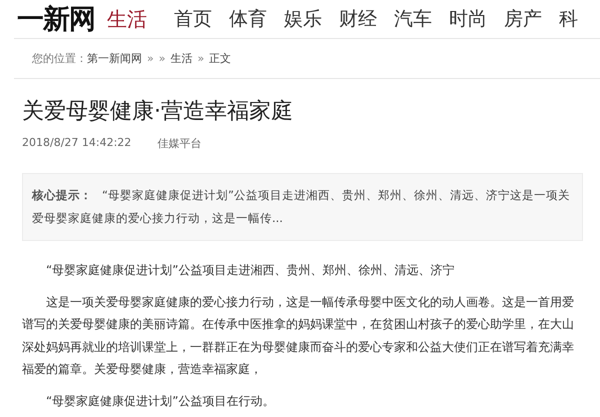 The height and width of the screenshot is (417, 600). I want to click on article-source: 佳媒平台, so click(179, 143).